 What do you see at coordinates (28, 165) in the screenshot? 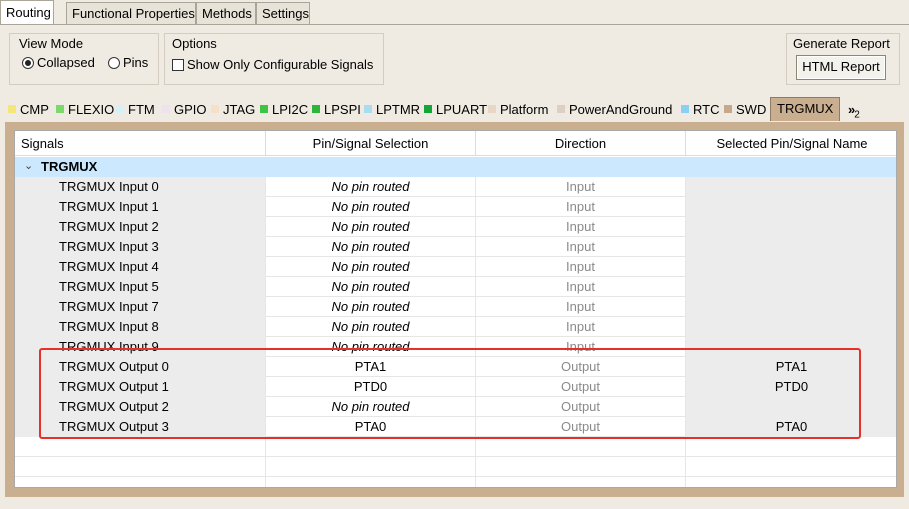
I see `expand-chevron-icon: ⌄` at bounding box center [28, 165].